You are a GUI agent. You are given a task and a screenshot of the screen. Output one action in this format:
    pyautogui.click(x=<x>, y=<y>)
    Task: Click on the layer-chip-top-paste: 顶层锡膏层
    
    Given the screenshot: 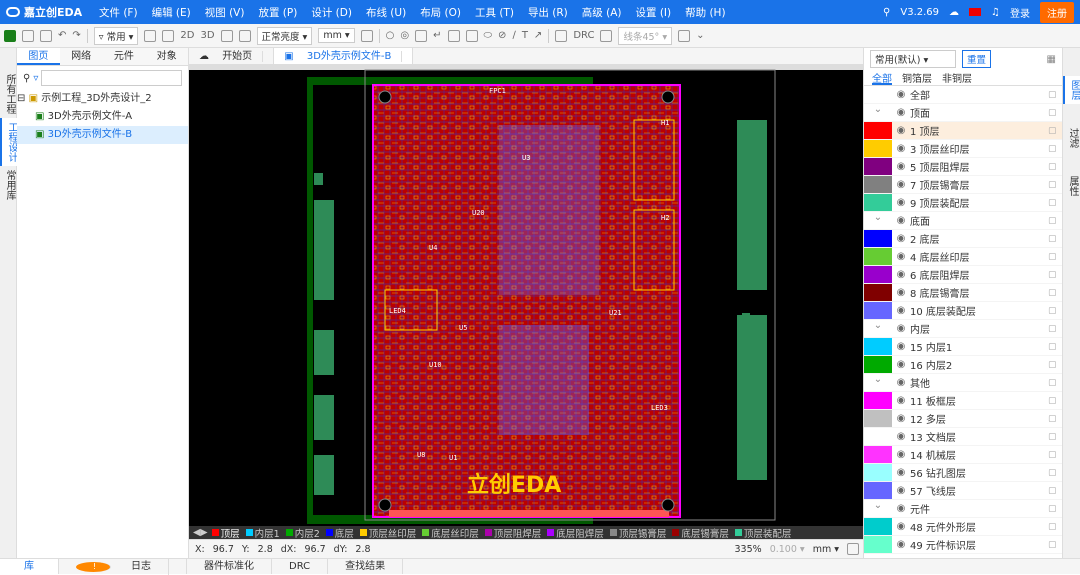 What is the action you would take?
    pyautogui.click(x=637, y=532)
    